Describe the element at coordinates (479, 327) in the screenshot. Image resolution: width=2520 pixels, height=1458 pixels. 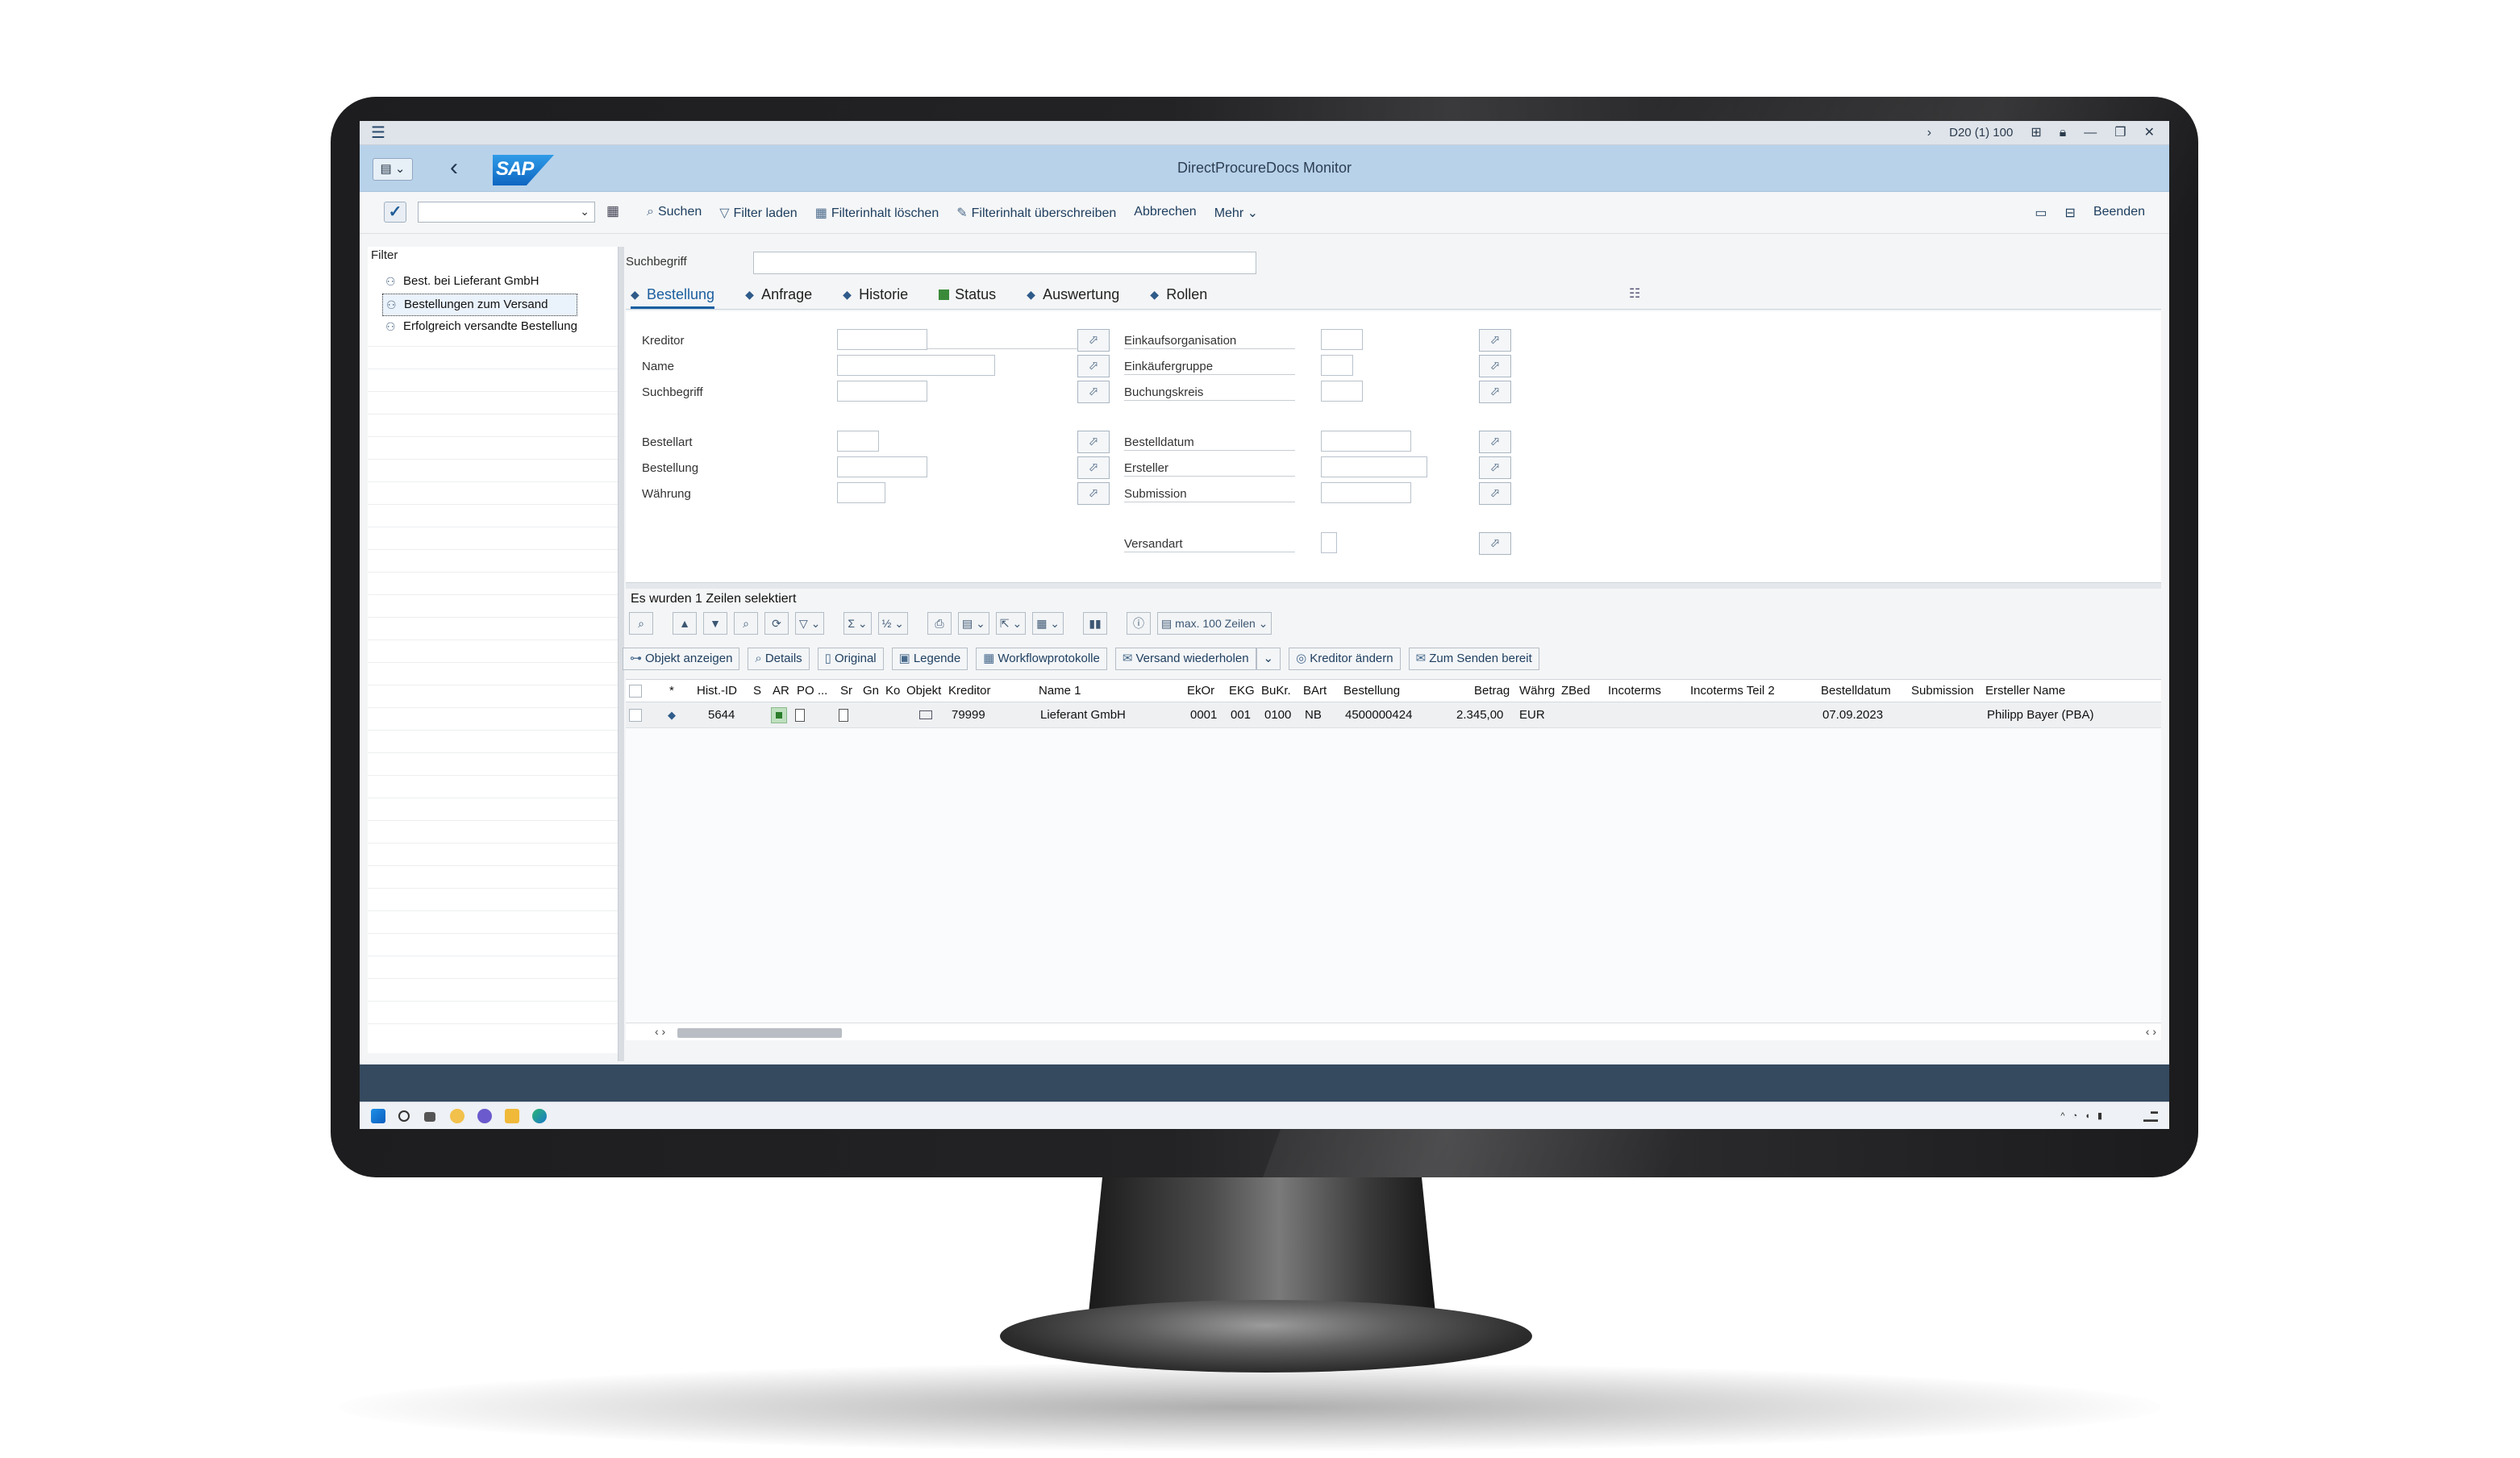
I see `filter-item: ⚇ Erfolgreich versandte Bestellung` at that location.